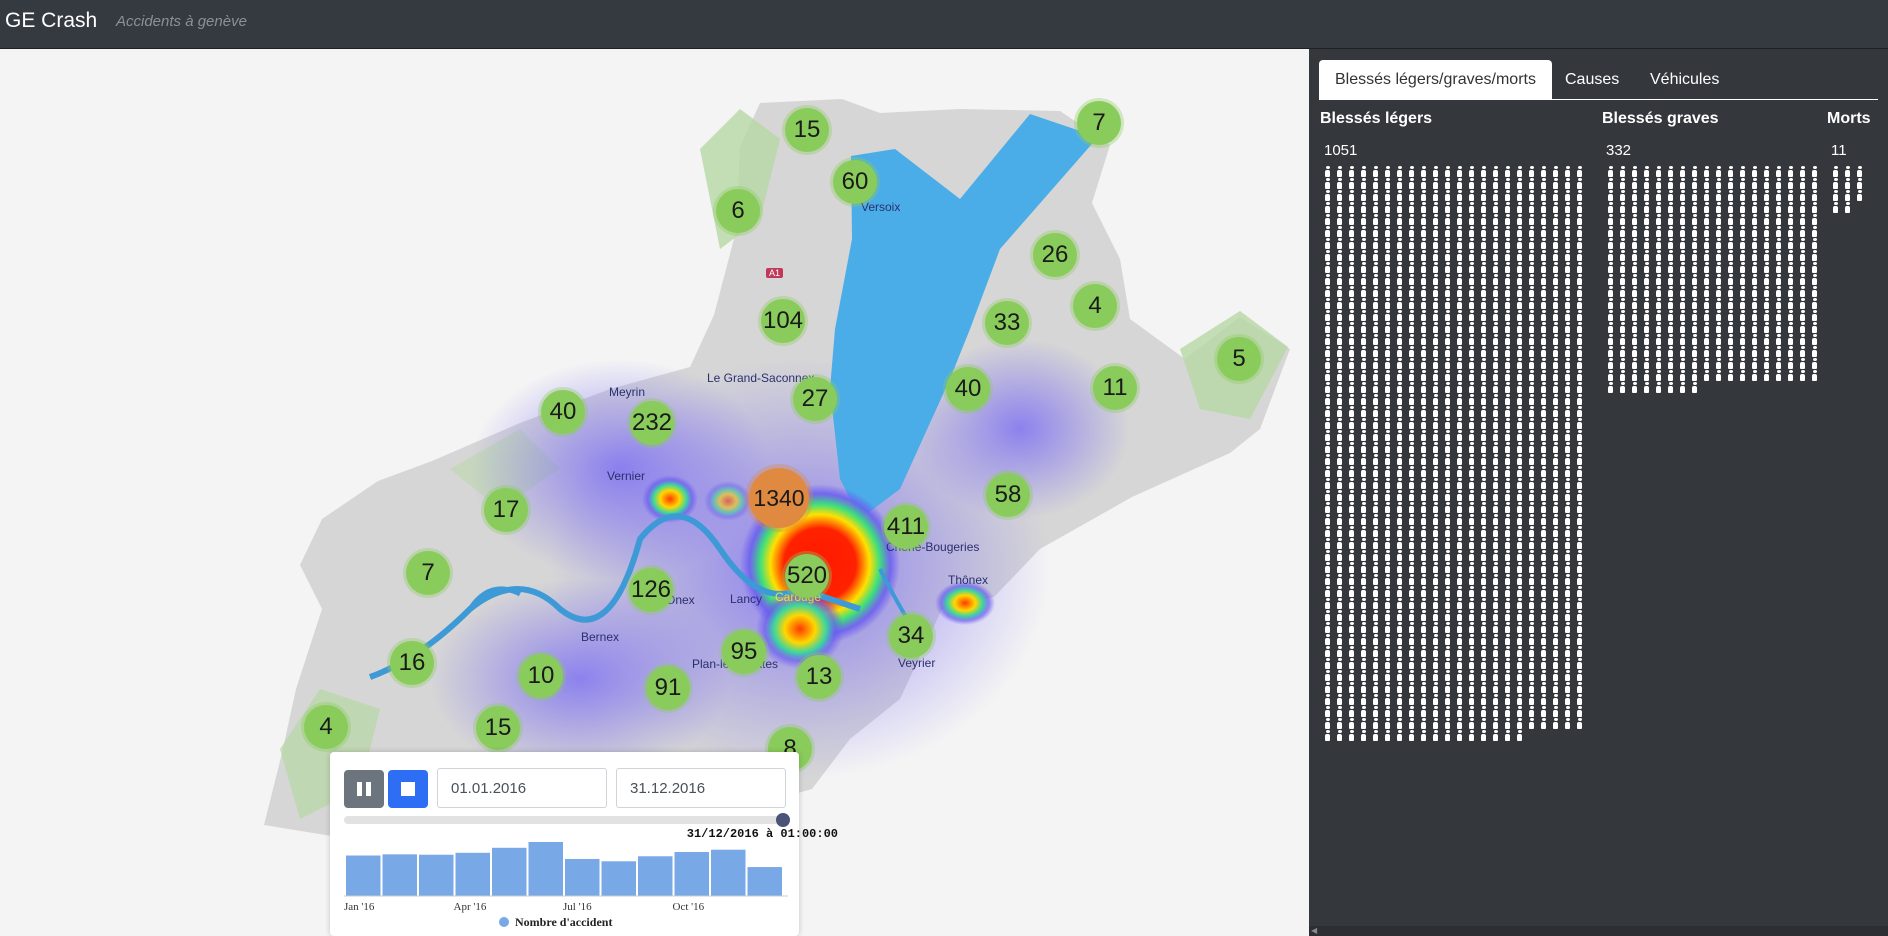 This screenshot has width=1888, height=936. Describe the element at coordinates (1435, 80) in the screenshot. I see `tab-blesses: Blessés légers/graves/morts` at that location.